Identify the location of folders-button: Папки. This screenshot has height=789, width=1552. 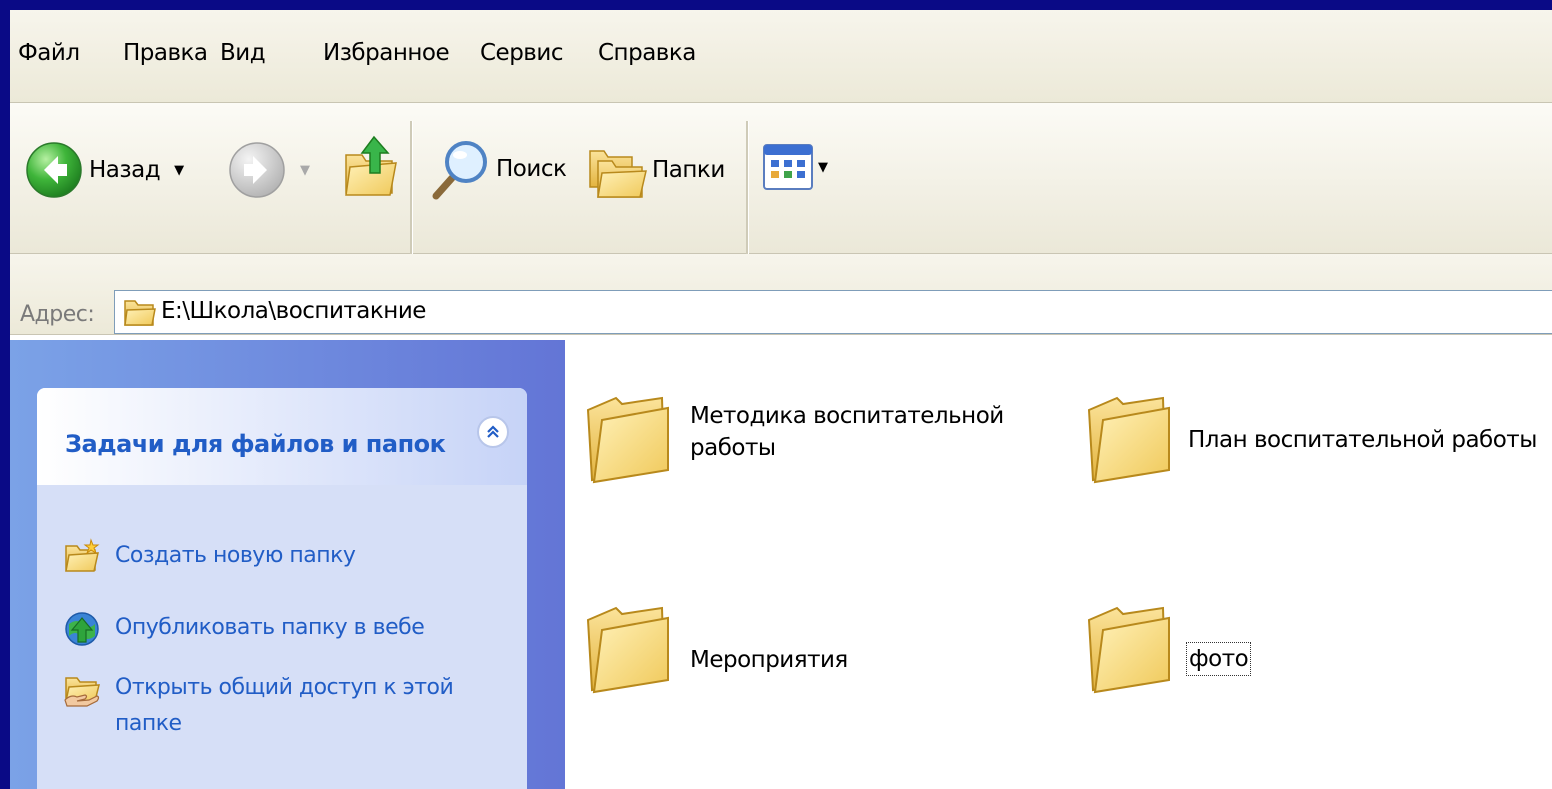
(655, 170).